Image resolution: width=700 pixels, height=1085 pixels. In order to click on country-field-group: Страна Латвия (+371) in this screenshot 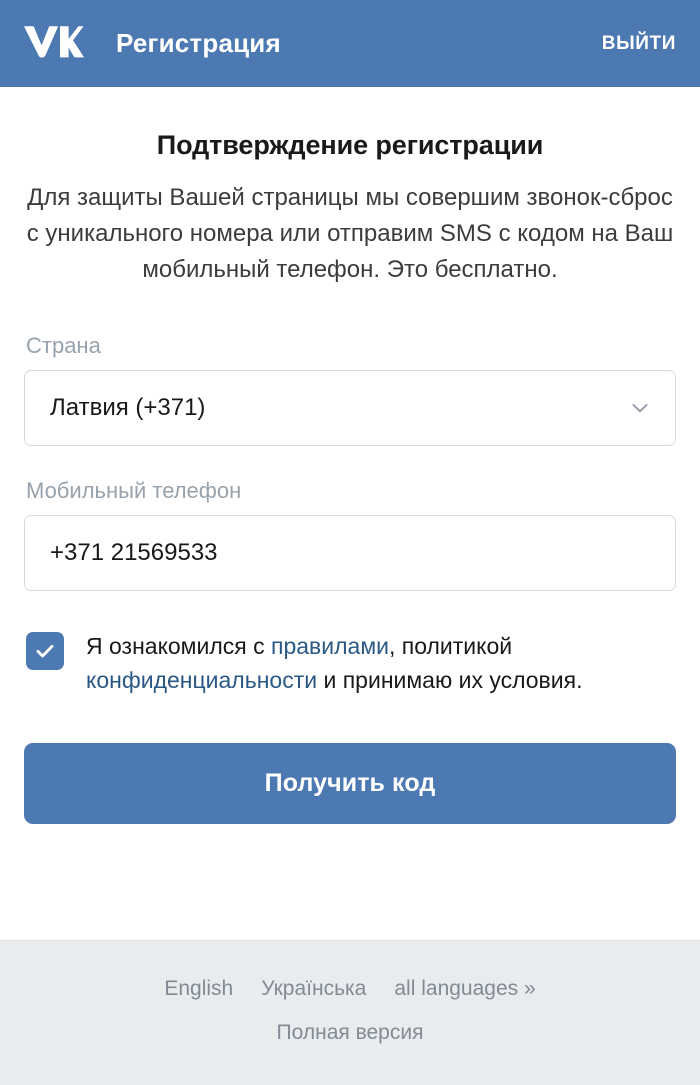, I will do `click(350, 389)`.